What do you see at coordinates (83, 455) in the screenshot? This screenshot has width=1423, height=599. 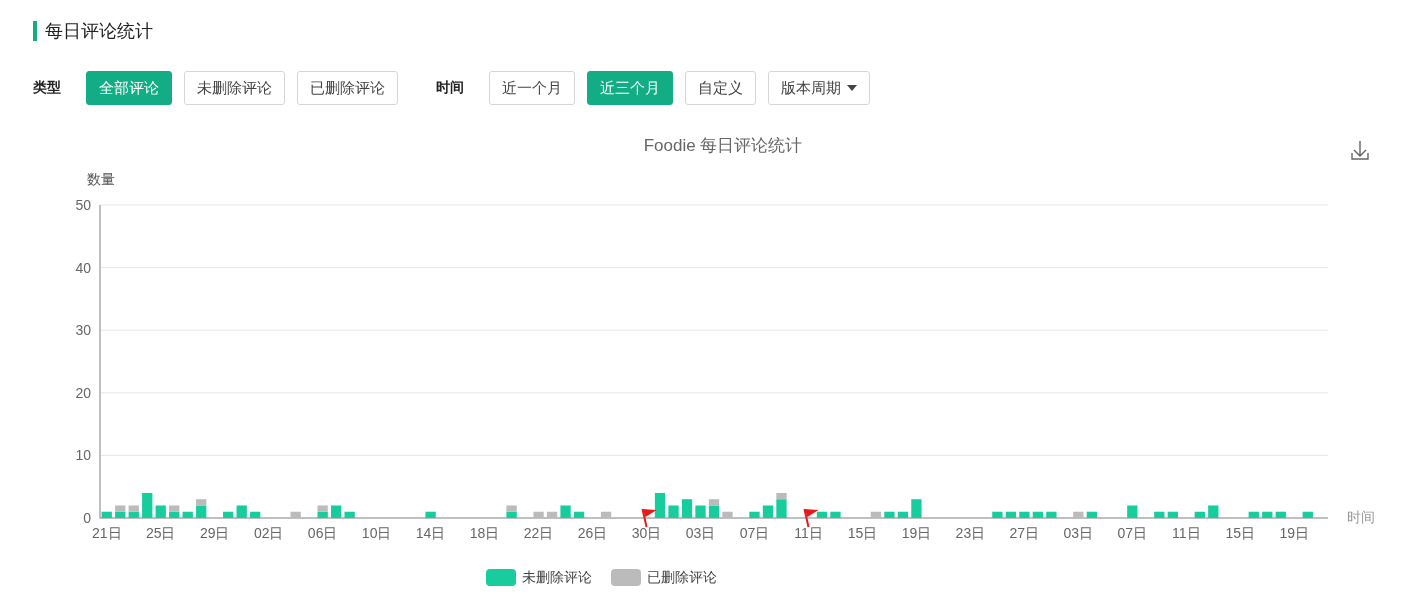 I see `axis-tick-label: 10` at bounding box center [83, 455].